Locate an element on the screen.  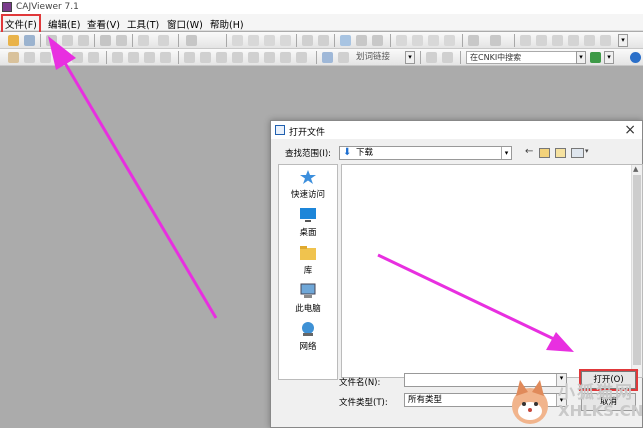
download-icon is located at coordinates (269, 57).